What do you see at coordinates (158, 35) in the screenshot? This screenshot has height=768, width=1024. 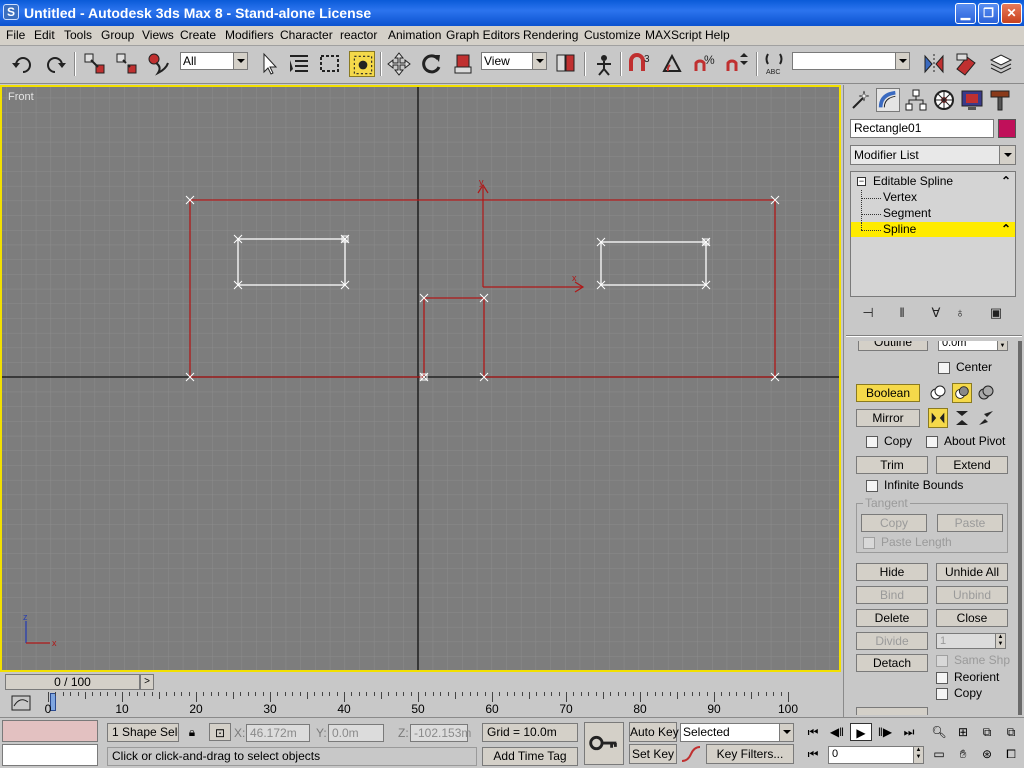 I see `menu-views: Views` at bounding box center [158, 35].